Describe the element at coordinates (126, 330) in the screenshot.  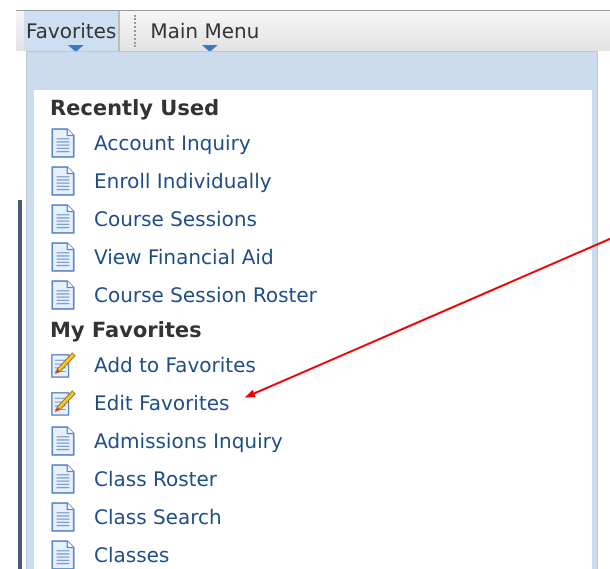
I see `section-heading: My Favorites` at that location.